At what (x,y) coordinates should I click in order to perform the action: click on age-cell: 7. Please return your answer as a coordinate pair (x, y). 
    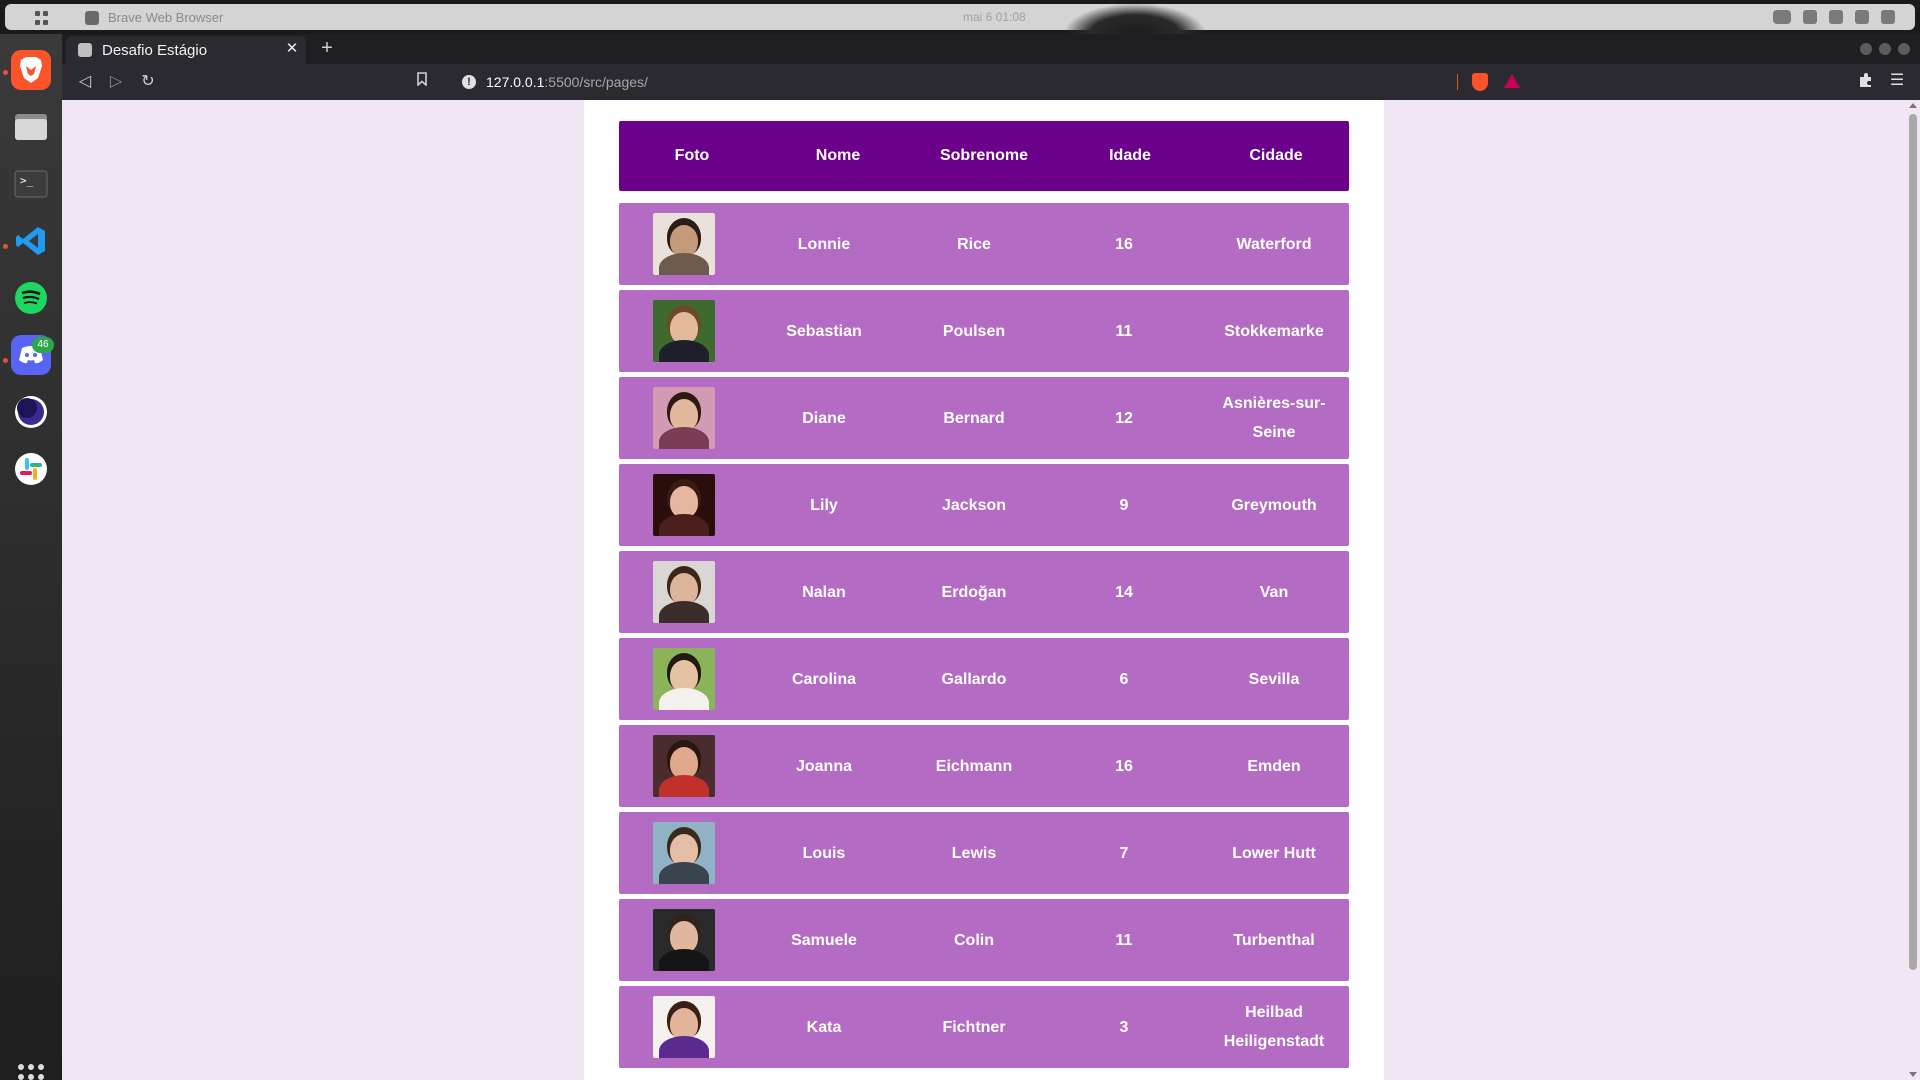
    Looking at the image, I should click on (1124, 853).